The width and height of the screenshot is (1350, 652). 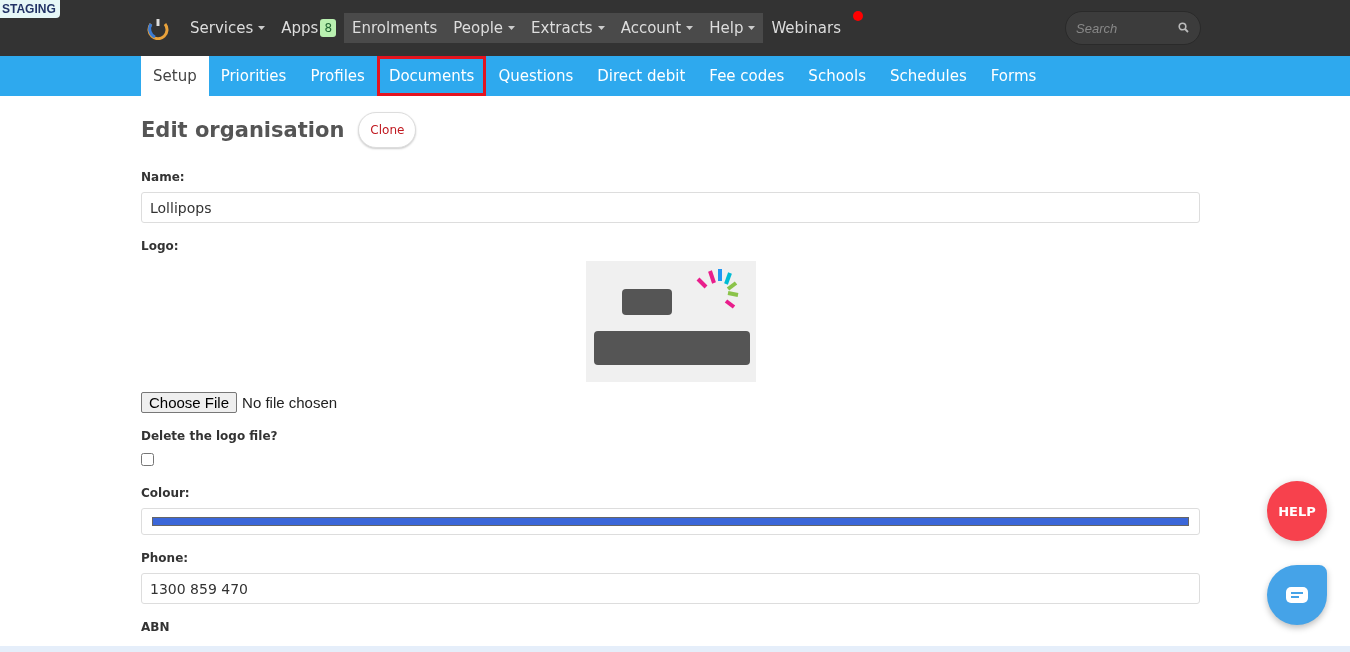 I want to click on page-title: Edit organisation, so click(x=243, y=130).